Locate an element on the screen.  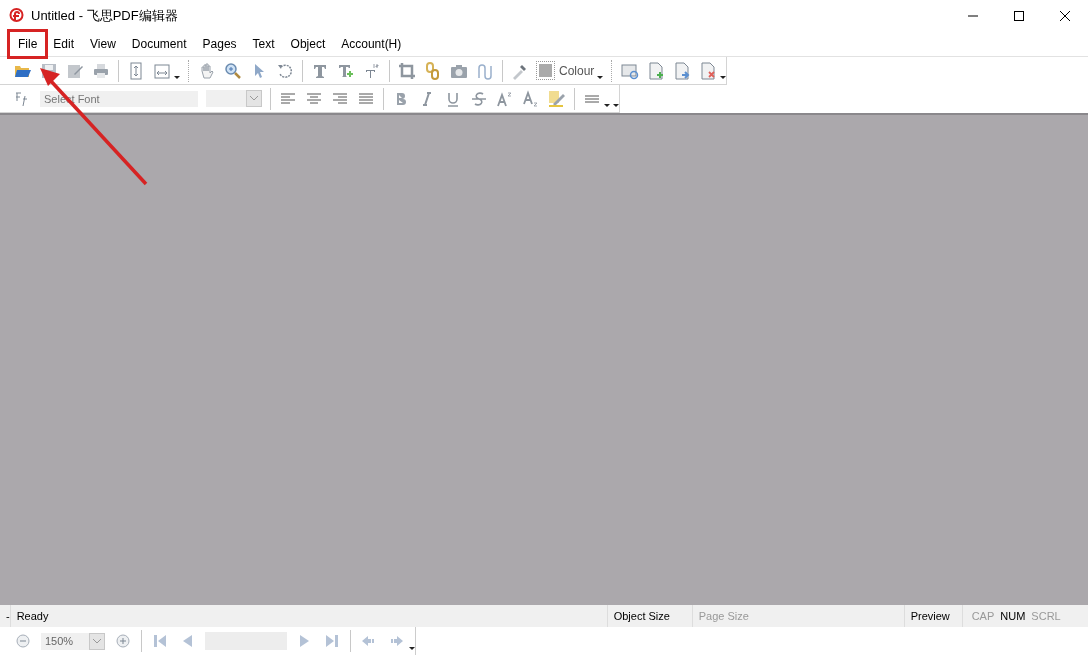
highlighter-icon is located at coordinates (557, 98).